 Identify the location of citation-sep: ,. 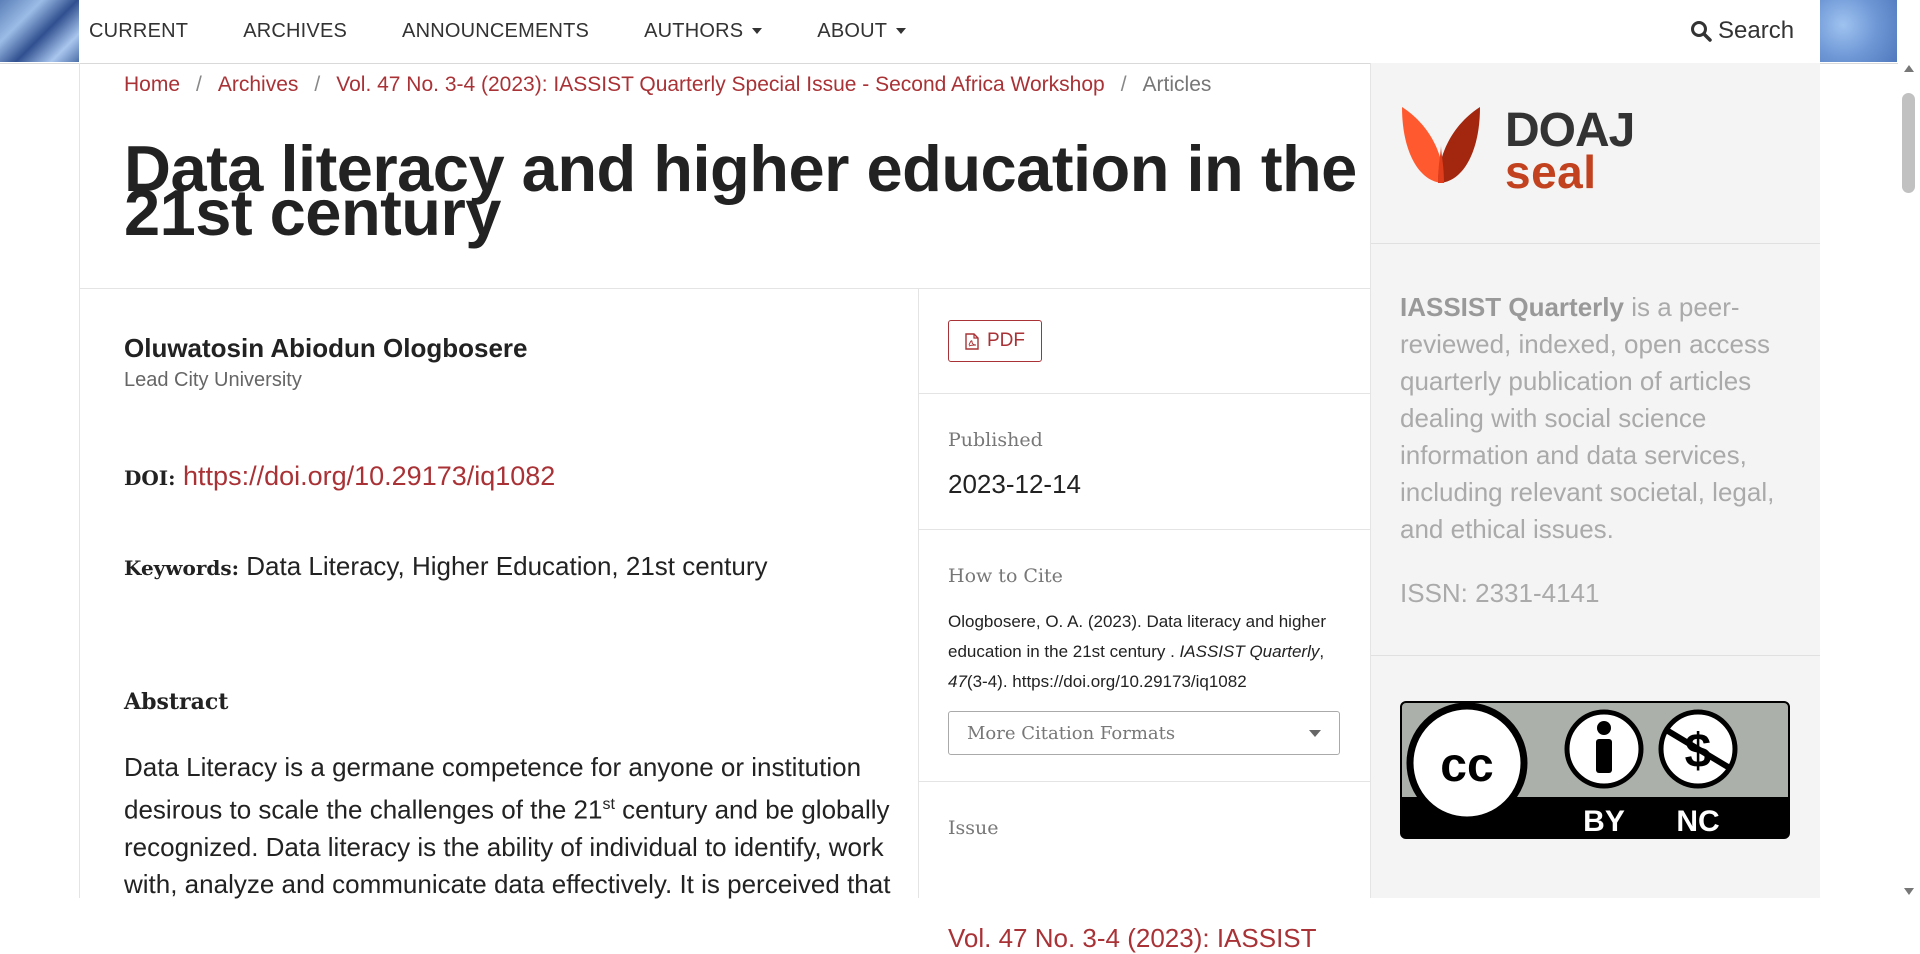
(1322, 651).